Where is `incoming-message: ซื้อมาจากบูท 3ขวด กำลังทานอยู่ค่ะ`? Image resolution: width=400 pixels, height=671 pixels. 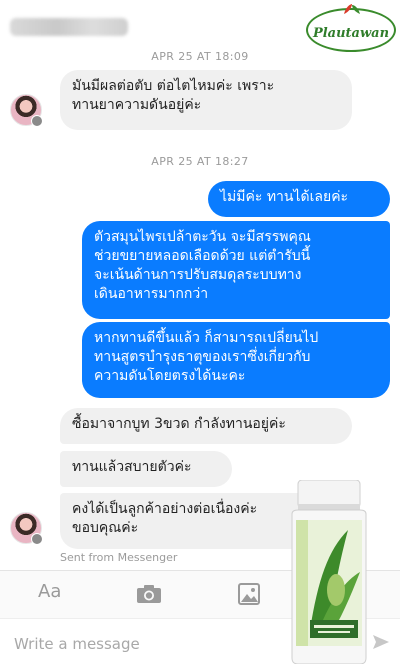 incoming-message: ซื้อมาจากบูท 3ขวด กำลังทานอยู่ค่ะ is located at coordinates (206, 426).